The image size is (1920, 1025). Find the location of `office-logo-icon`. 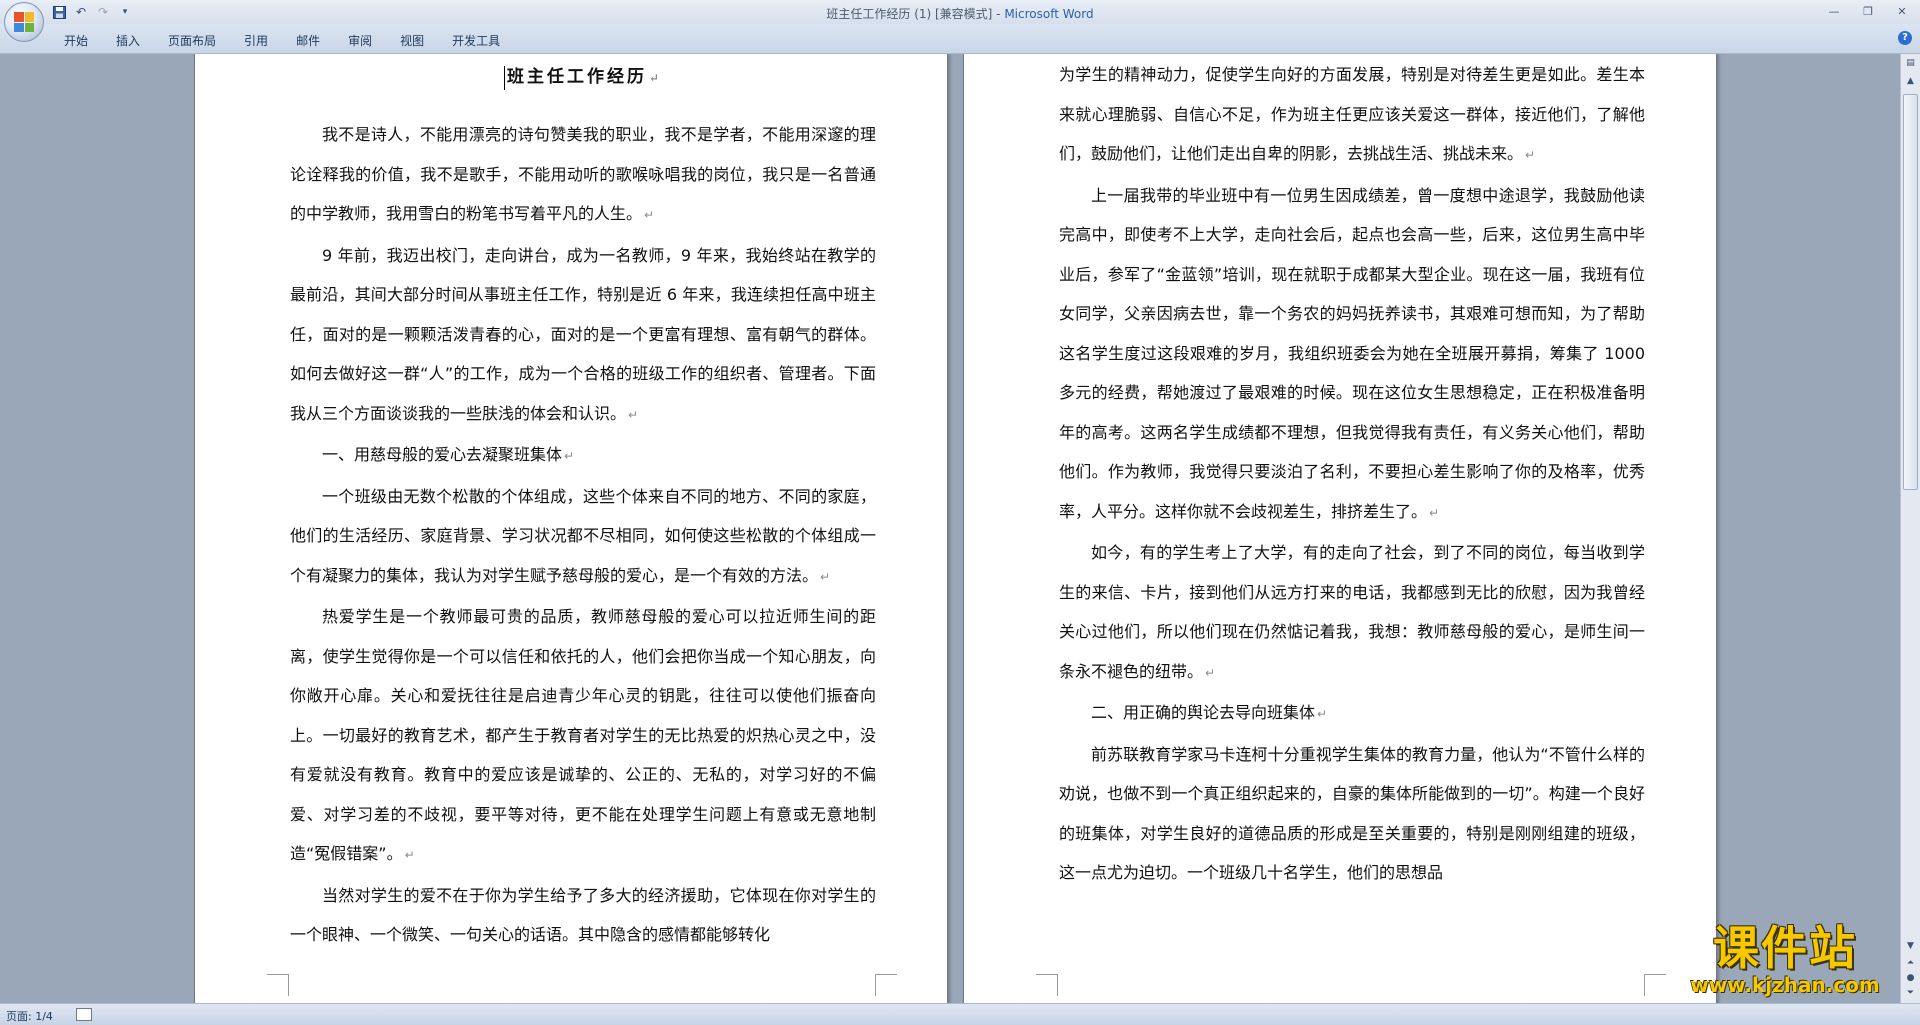

office-logo-icon is located at coordinates (24, 22).